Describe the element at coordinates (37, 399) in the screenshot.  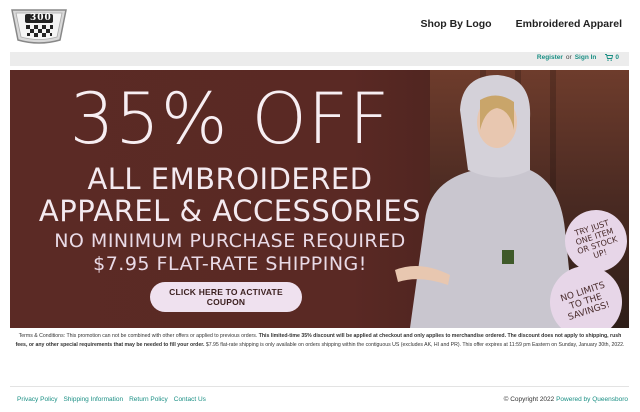
I see `footer-privacy-policy-link: Privacy Policy` at that location.